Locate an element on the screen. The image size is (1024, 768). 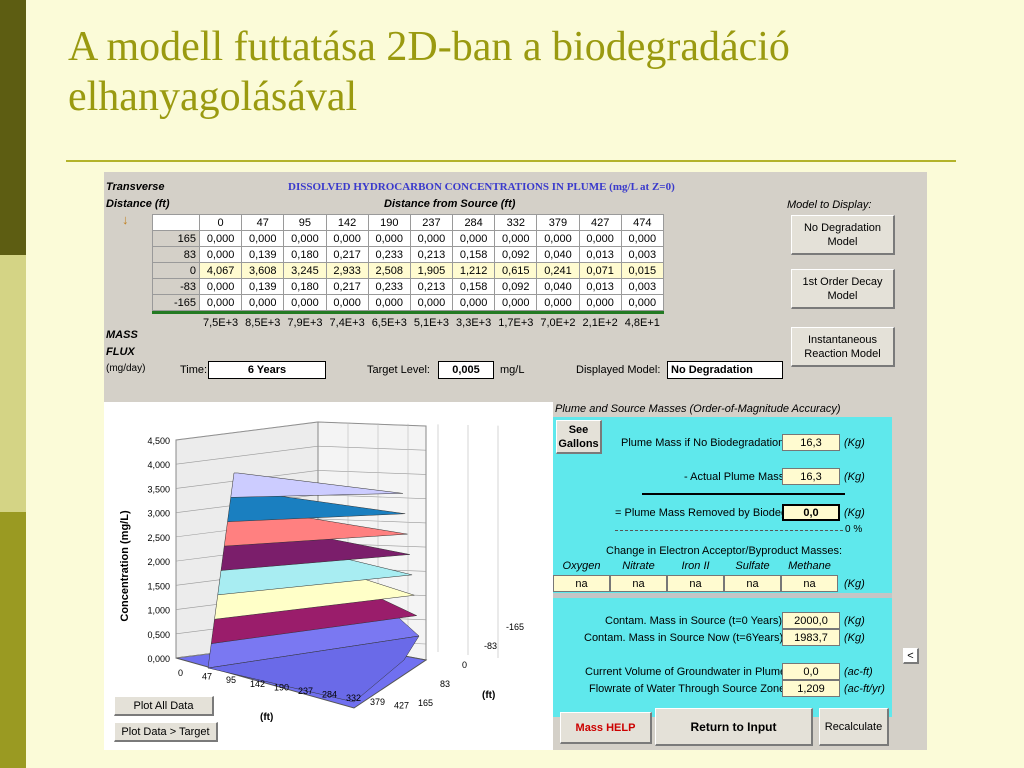
corner-cell is located at coordinates (176, 222).